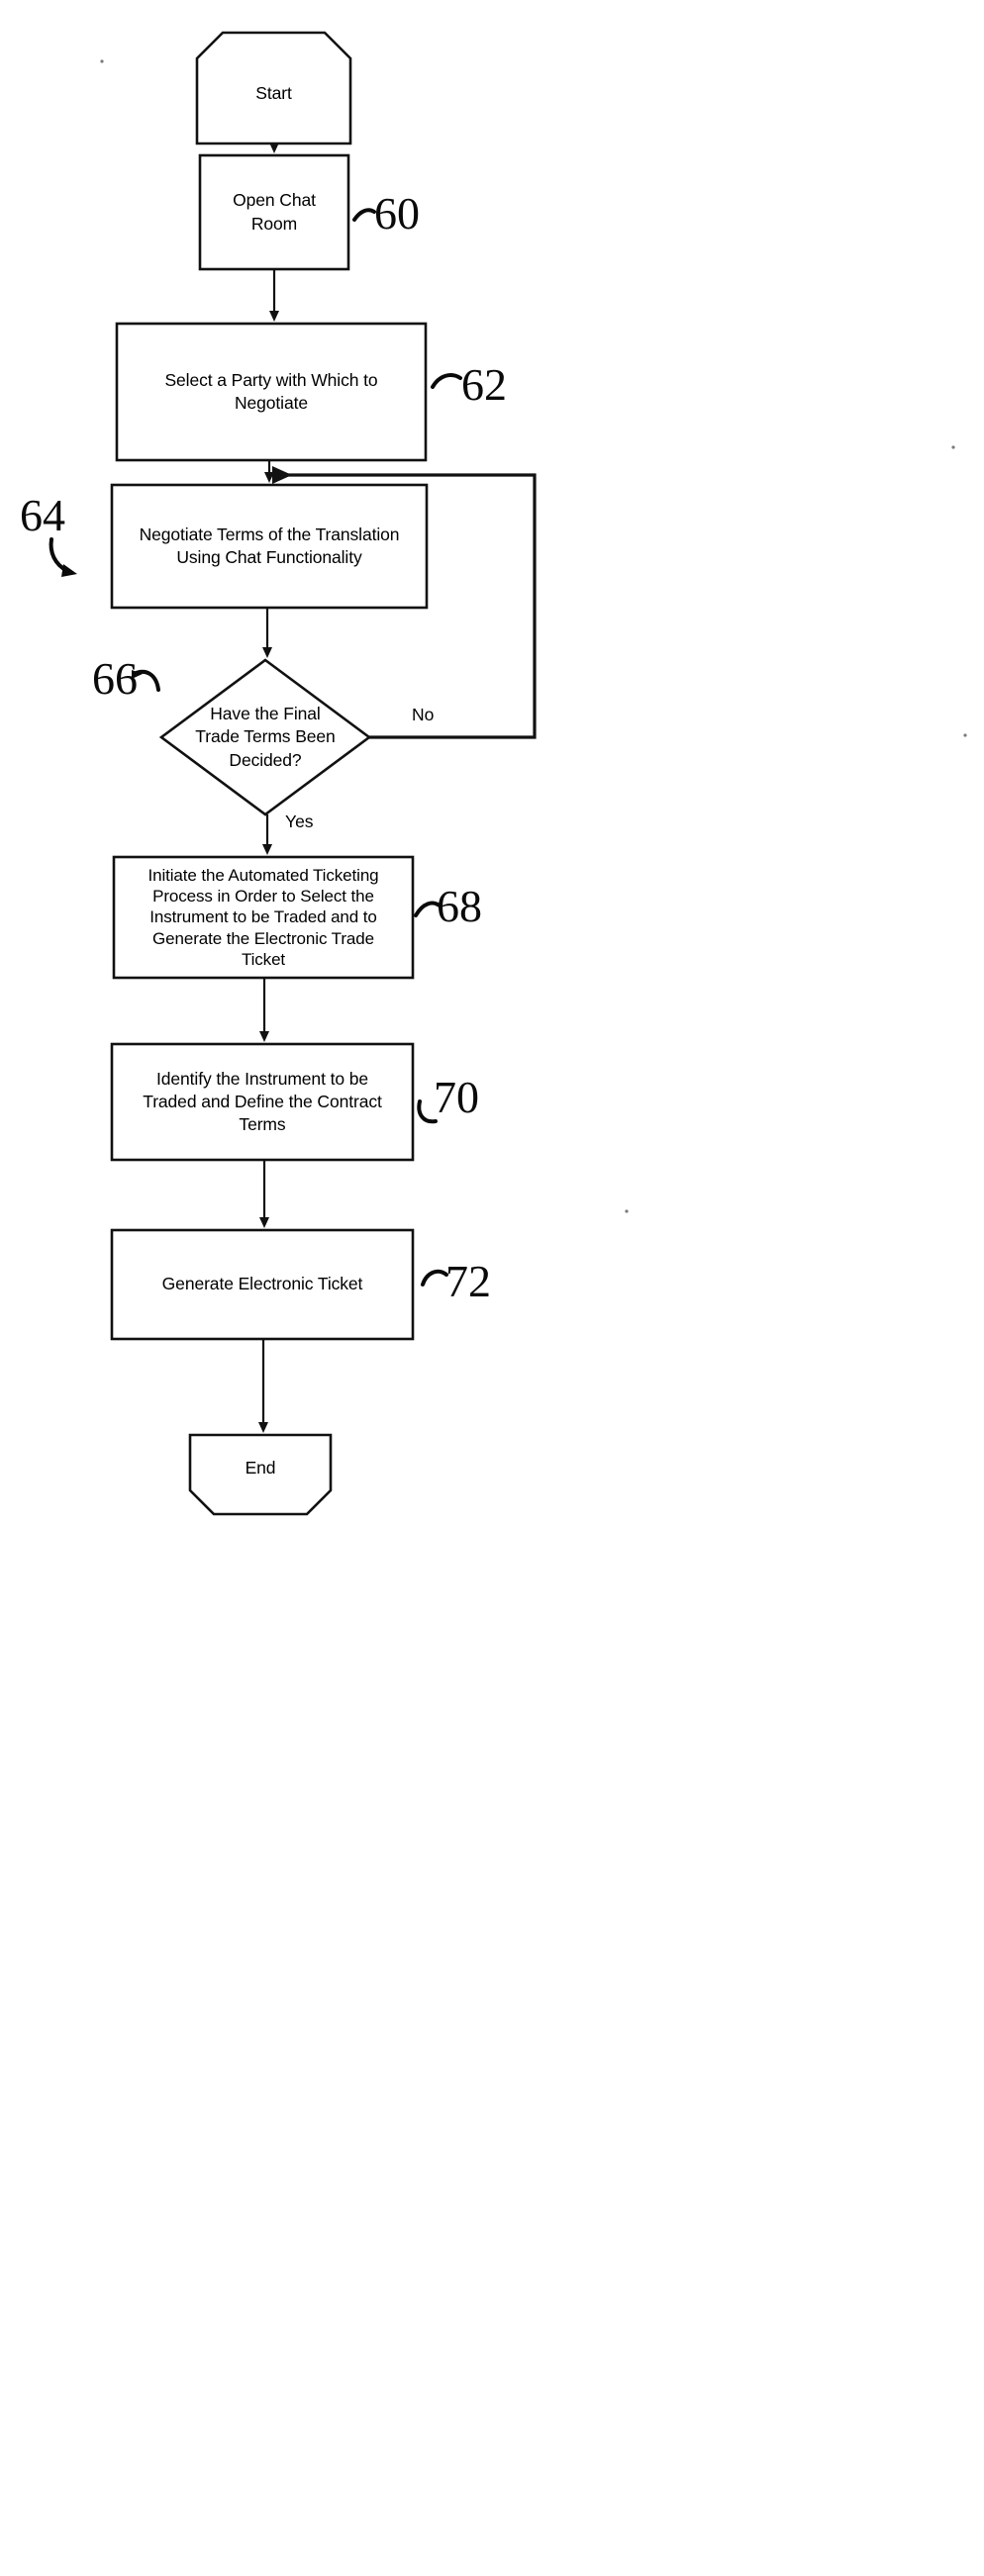 The image size is (984, 2576). I want to click on reference-numeral-70: 70, so click(457, 1097).